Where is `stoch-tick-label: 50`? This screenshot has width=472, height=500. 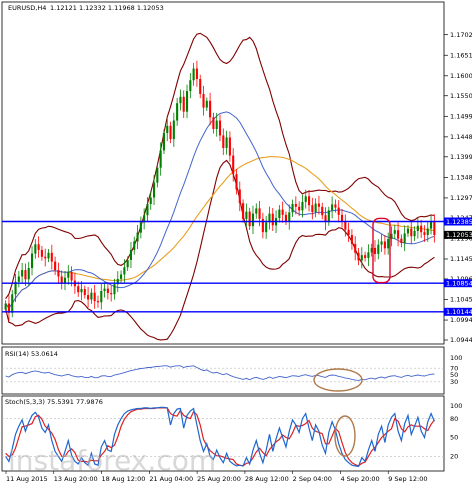 stoch-tick-label: 50 is located at coordinates (454, 438).